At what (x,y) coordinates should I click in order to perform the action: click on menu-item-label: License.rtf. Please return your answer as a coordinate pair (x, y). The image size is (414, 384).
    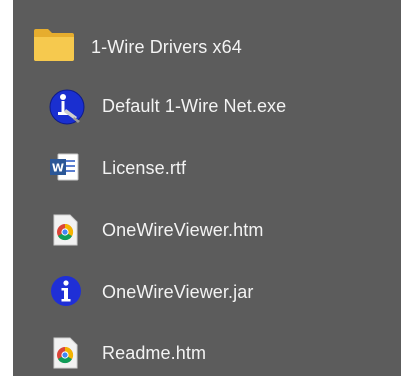
    Looking at the image, I should click on (144, 167).